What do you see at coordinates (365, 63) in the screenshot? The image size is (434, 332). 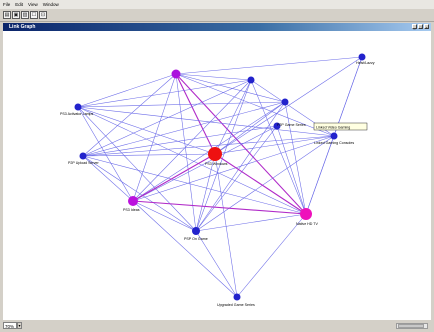 I see `node-label: Heist/Lazzy` at bounding box center [365, 63].